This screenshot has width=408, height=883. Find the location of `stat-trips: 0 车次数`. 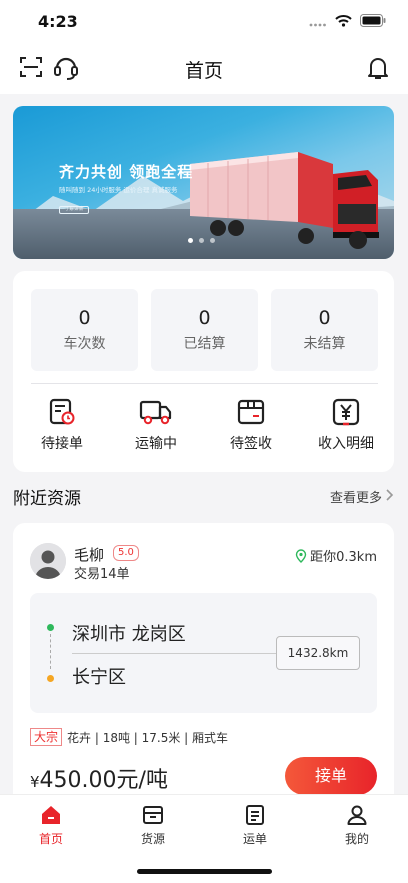

stat-trips: 0 车次数 is located at coordinates (84, 330).